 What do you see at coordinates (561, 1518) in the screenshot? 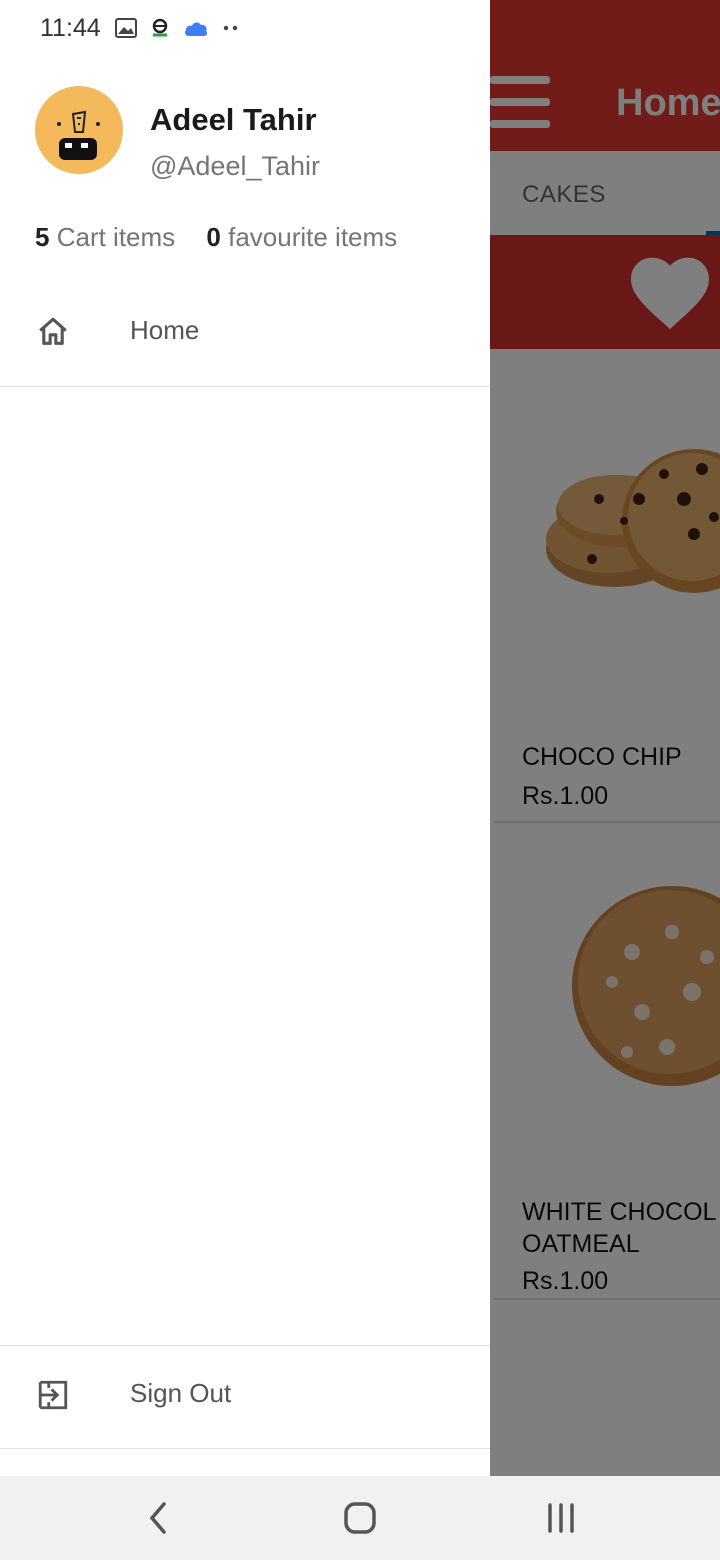
I see `recents-icon` at bounding box center [561, 1518].